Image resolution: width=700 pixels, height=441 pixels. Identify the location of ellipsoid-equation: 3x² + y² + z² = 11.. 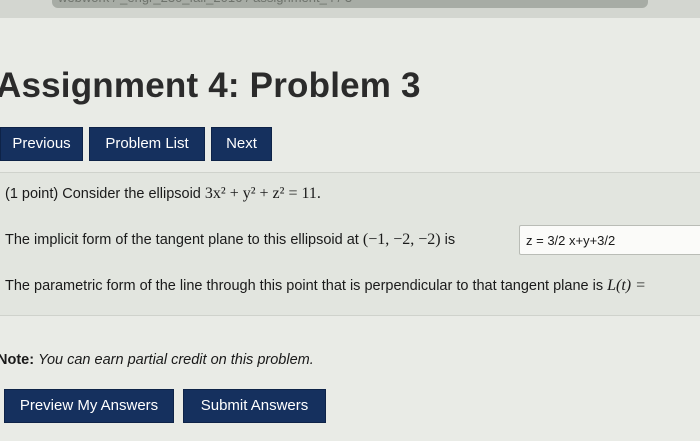
(262, 193).